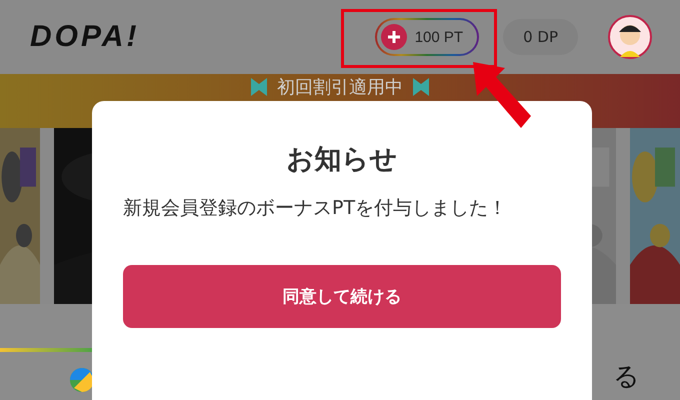  Describe the element at coordinates (393, 37) in the screenshot. I see `plus-icon` at that location.